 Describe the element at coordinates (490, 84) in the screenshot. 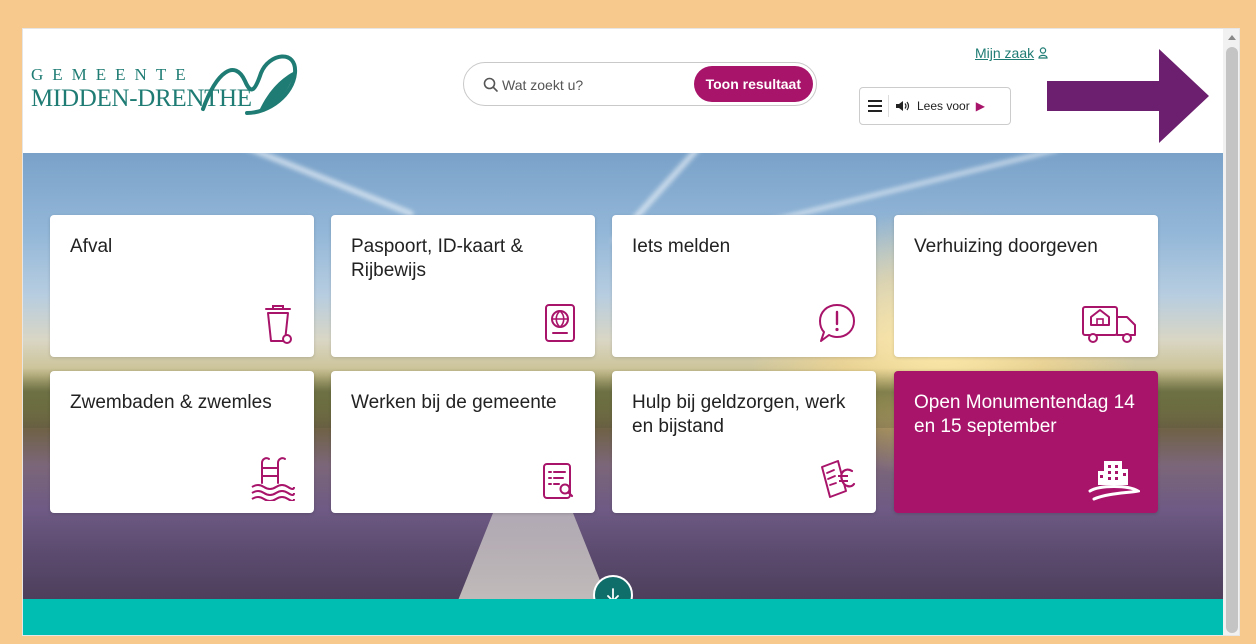

I see `search-icon` at that location.